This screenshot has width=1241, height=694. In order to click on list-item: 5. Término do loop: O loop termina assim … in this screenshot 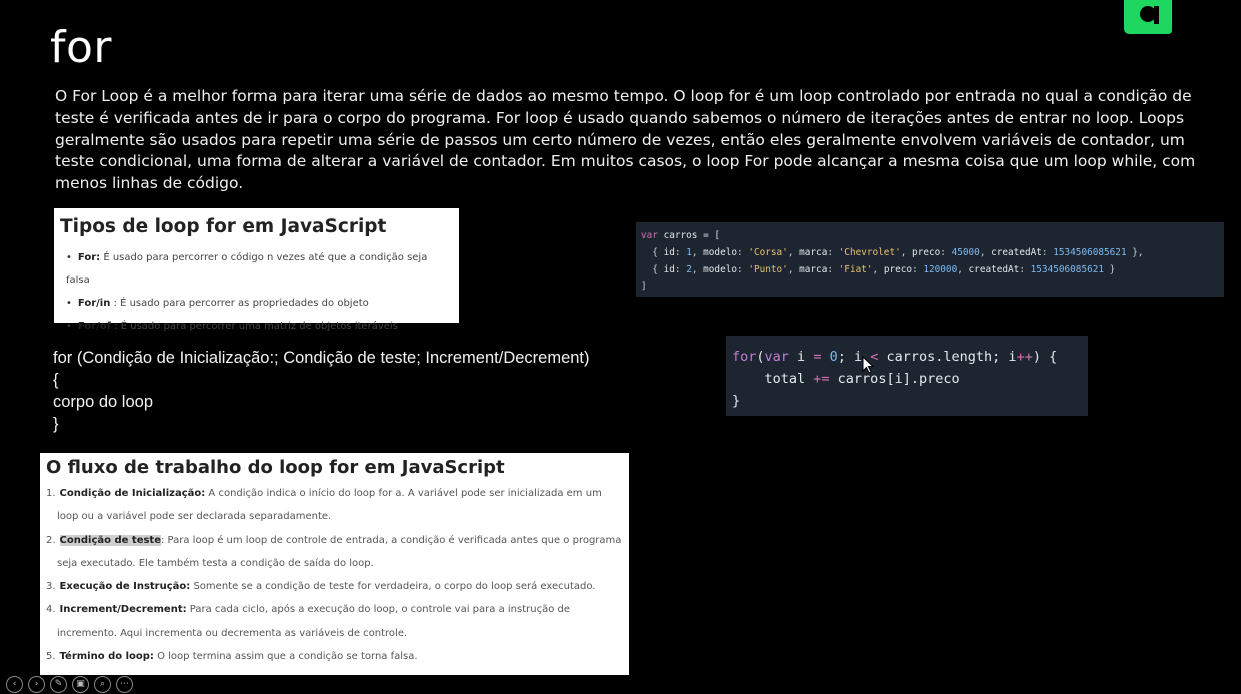, I will do `click(232, 657)`.